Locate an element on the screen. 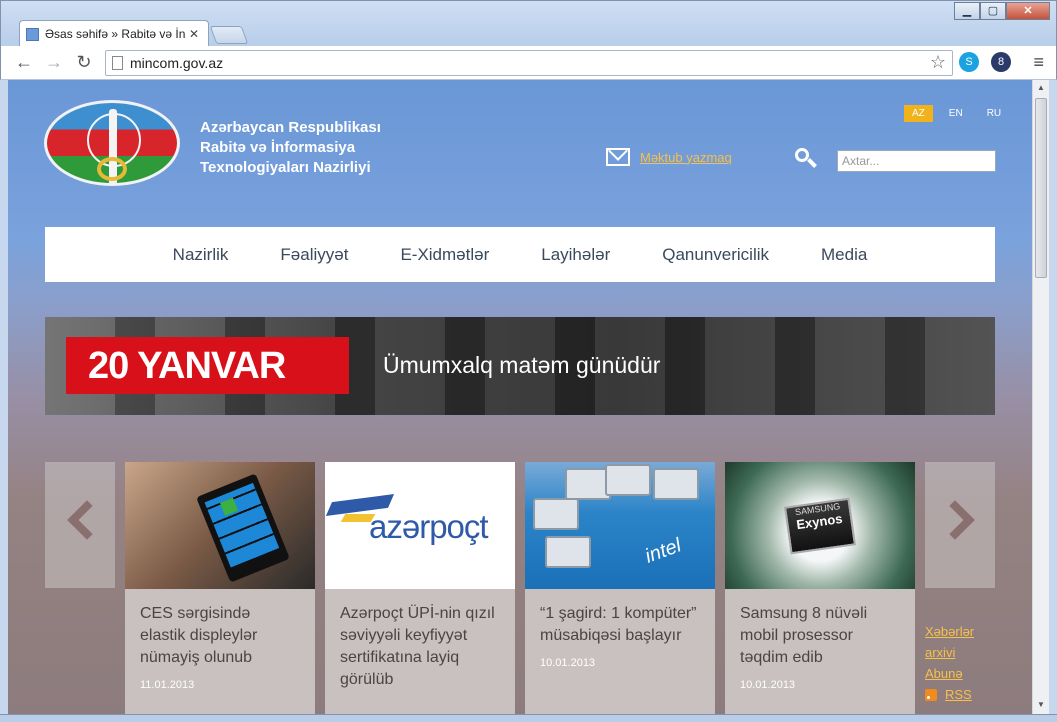 Image resolution: width=1057 pixels, height=722 pixels. language-switcher: AZ EN RU is located at coordinates (956, 113).